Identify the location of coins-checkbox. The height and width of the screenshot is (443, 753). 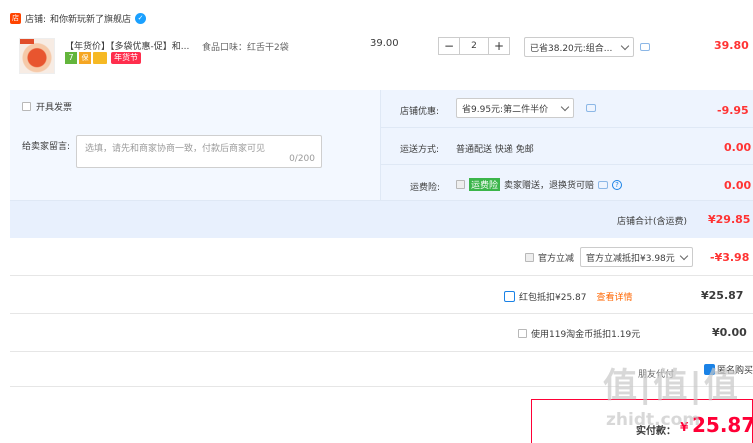
(522, 333).